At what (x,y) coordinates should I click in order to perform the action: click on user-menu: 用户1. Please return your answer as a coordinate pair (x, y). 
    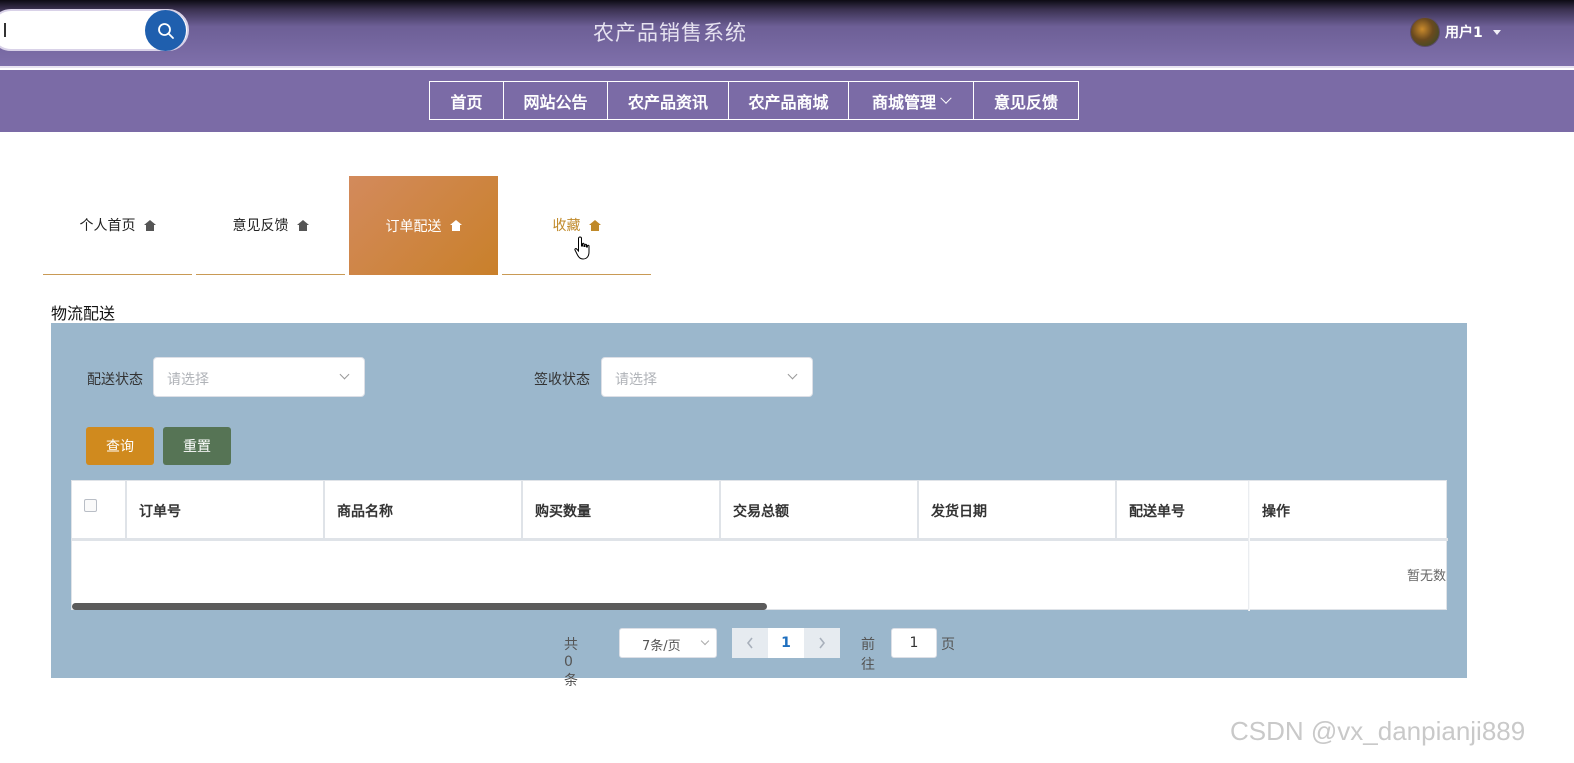
    Looking at the image, I should click on (1455, 32).